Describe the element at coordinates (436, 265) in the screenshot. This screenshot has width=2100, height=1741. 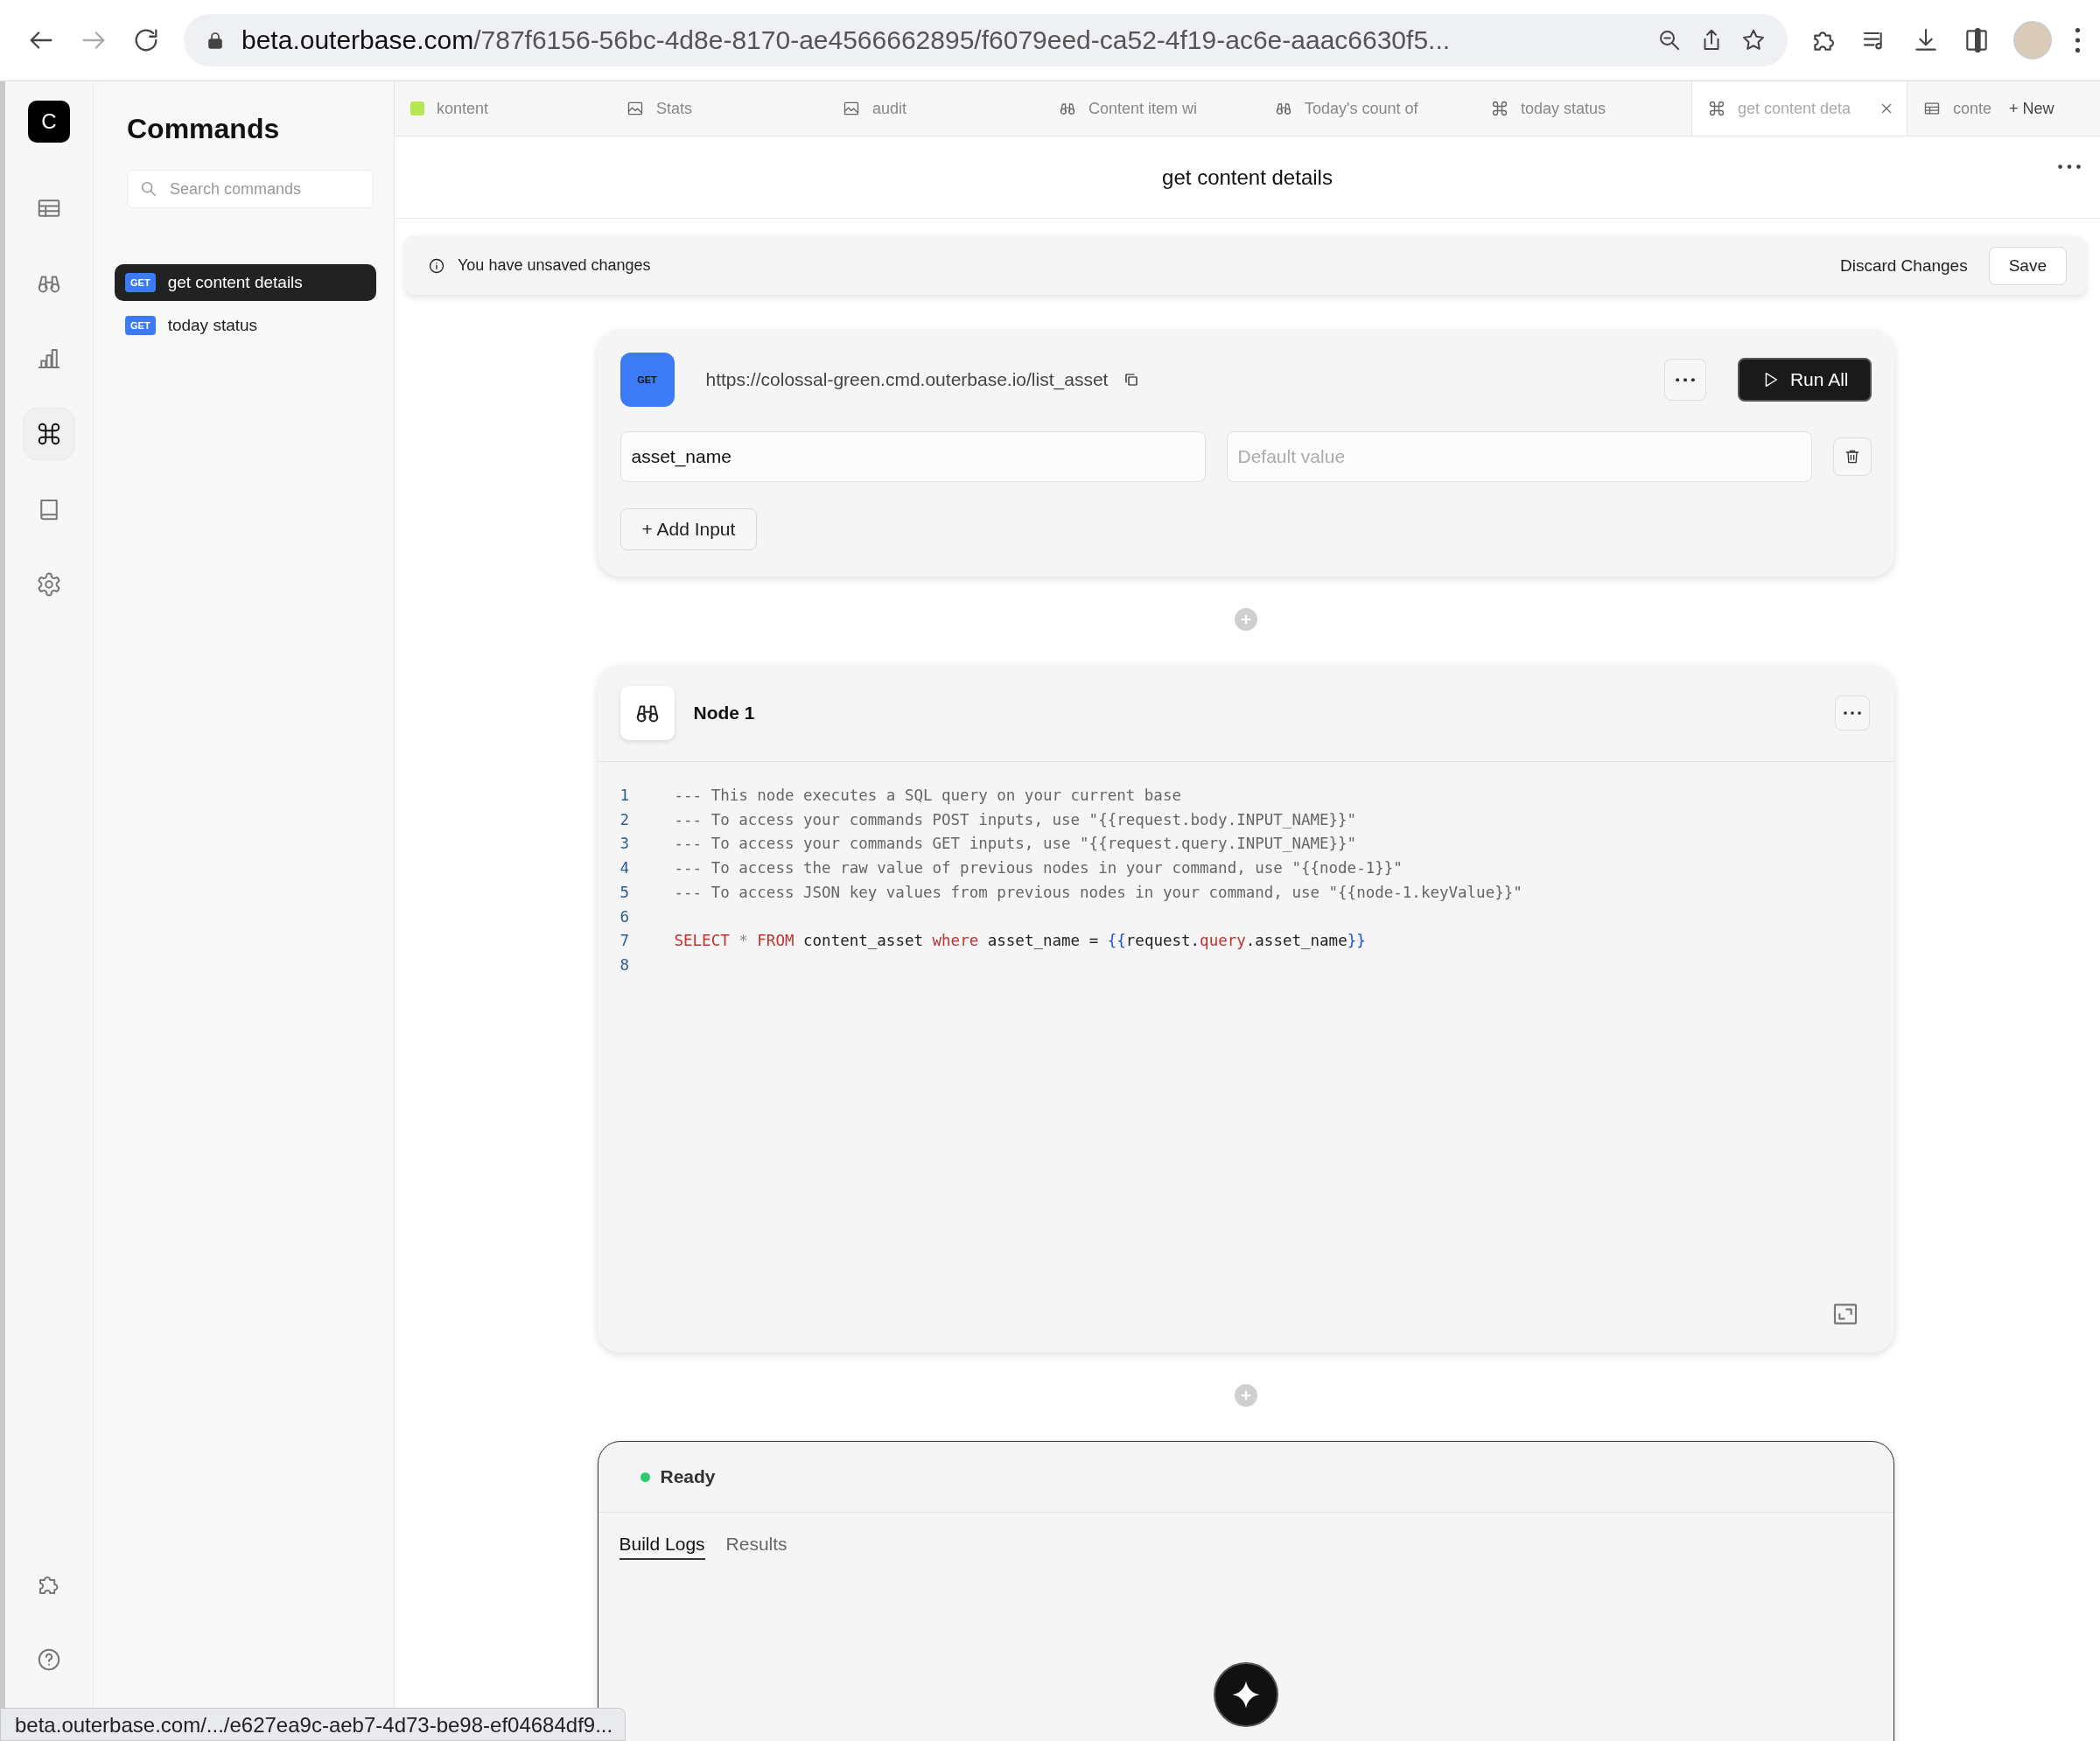
I see `info-icon` at that location.